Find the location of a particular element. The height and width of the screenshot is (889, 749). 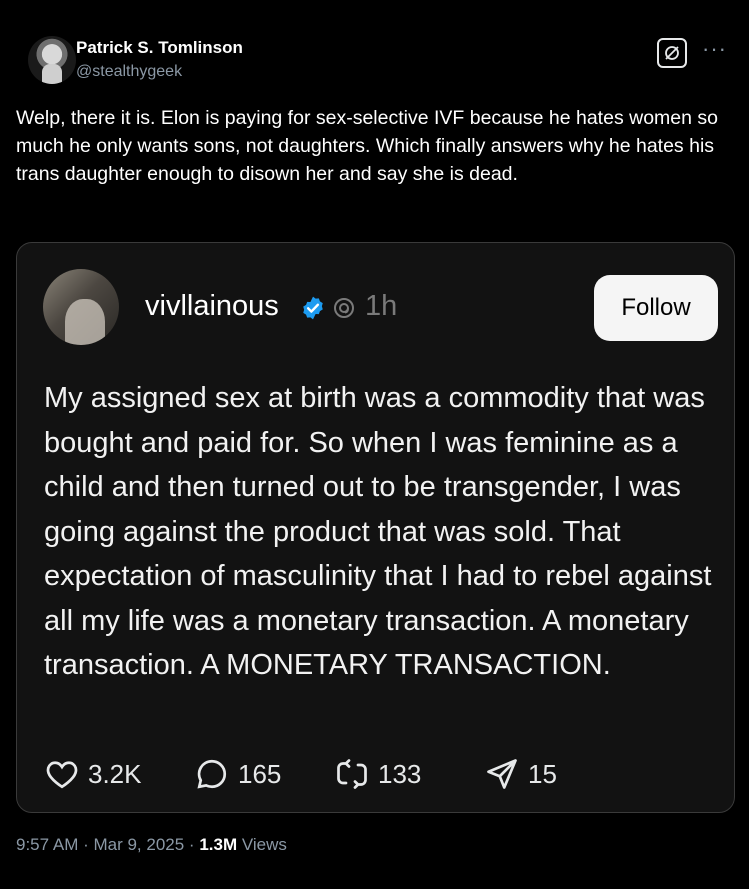

views-label: Views is located at coordinates (262, 844).